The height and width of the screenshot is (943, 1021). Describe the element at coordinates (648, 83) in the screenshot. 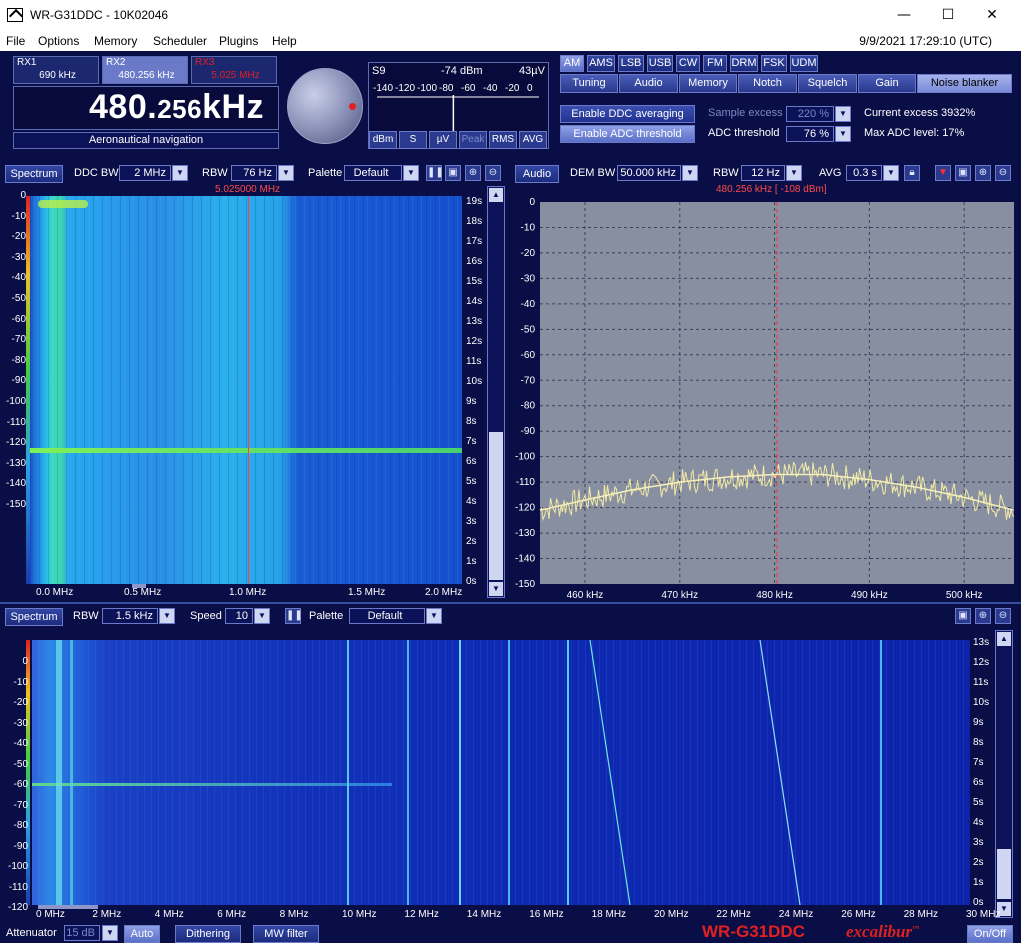

I see `tab-audio: Audio` at that location.